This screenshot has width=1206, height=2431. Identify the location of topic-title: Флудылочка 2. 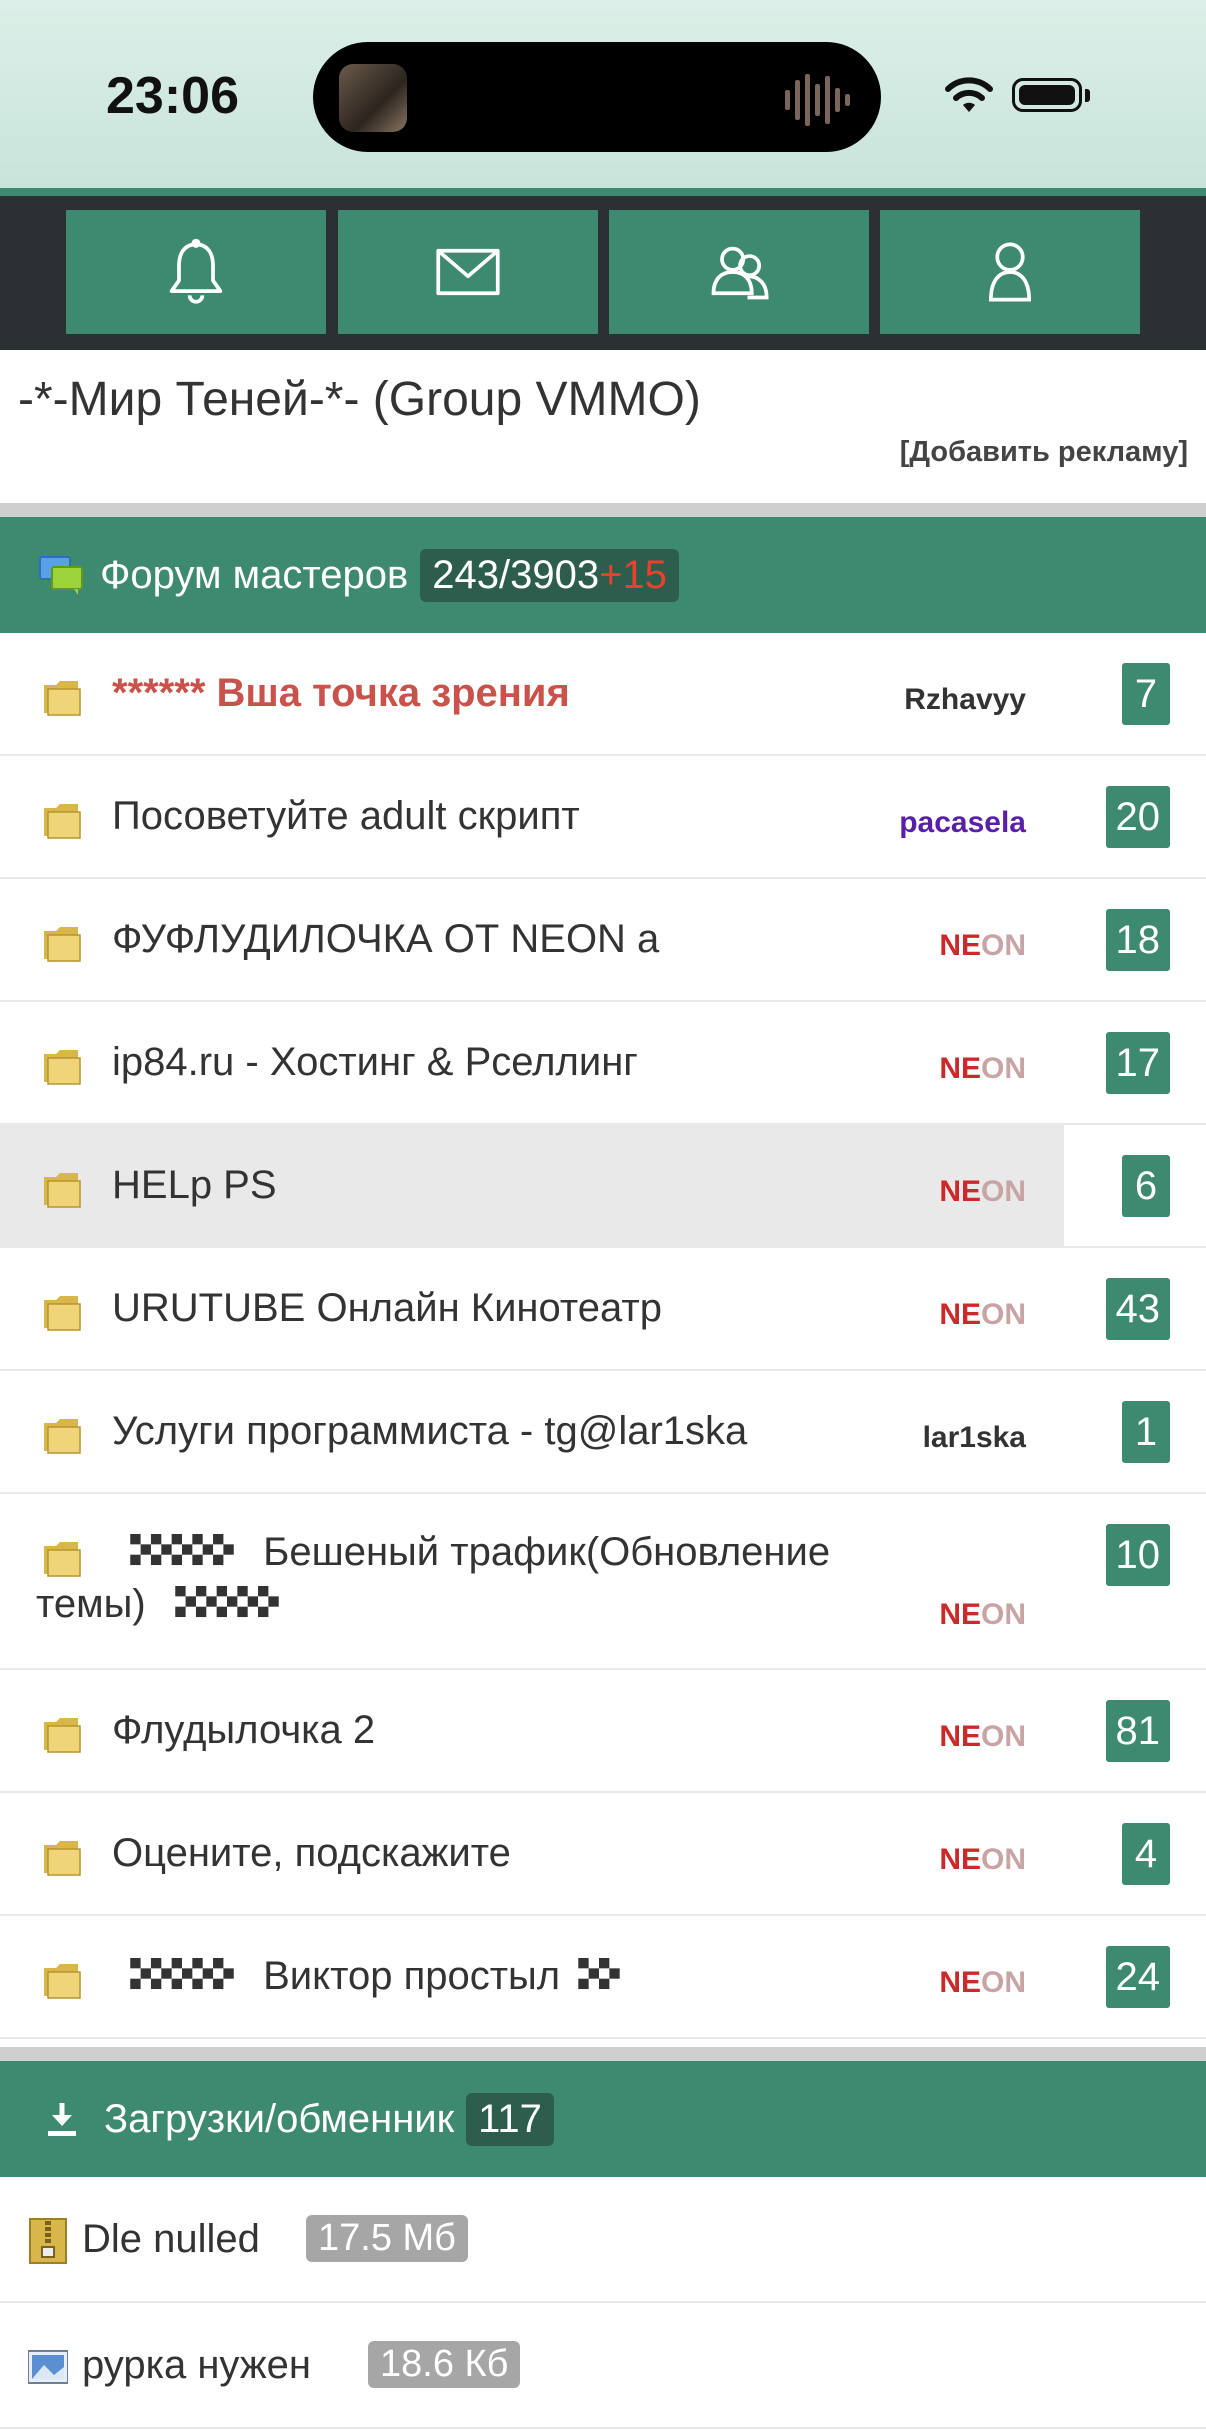
(243, 1730).